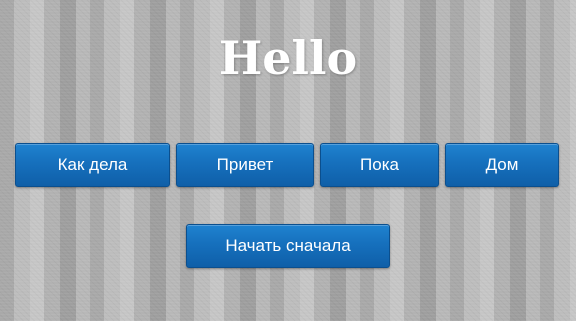  Describe the element at coordinates (502, 165) in the screenshot. I see `home-button: Дом` at that location.